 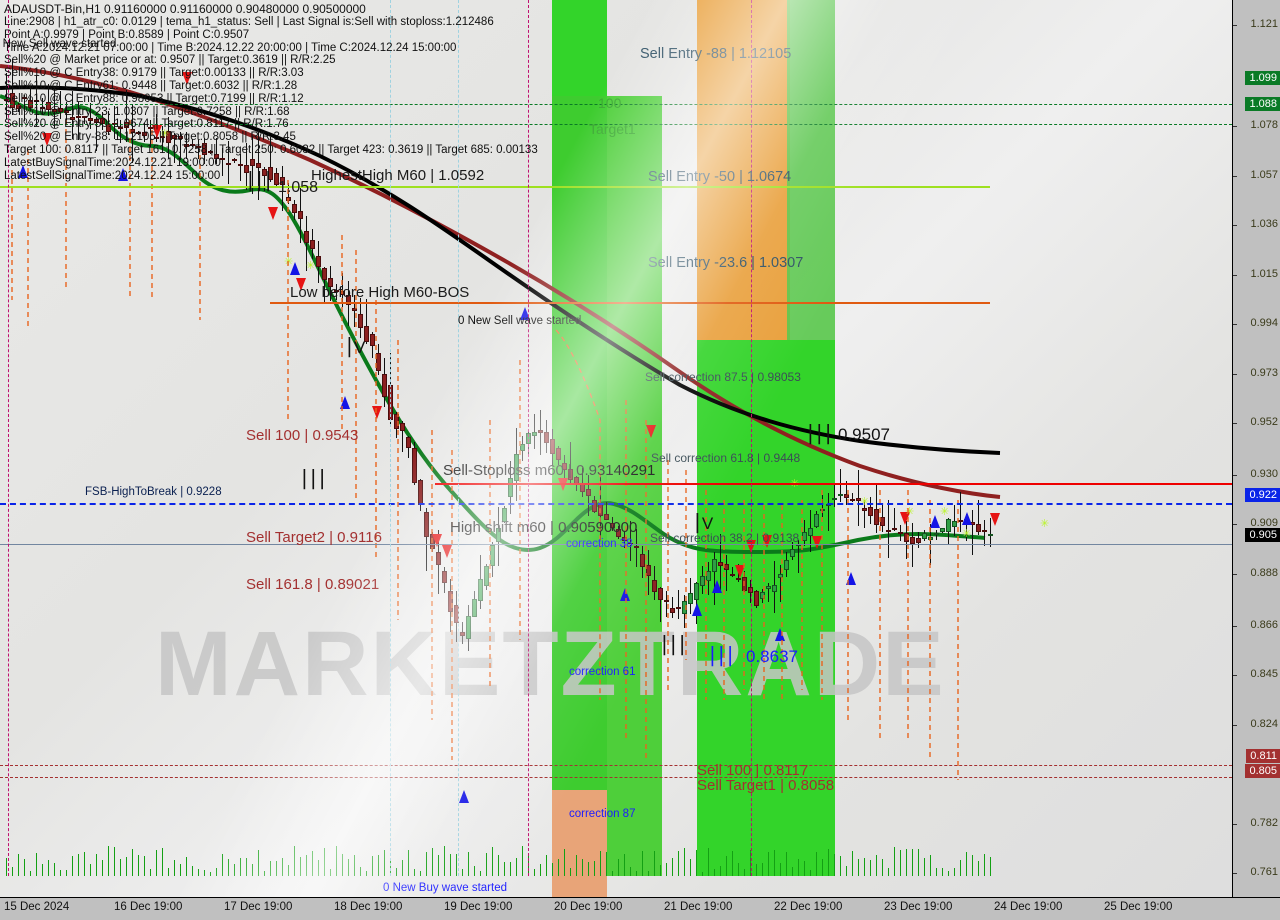 I want to click on zone-green-3b, so click(x=811, y=608).